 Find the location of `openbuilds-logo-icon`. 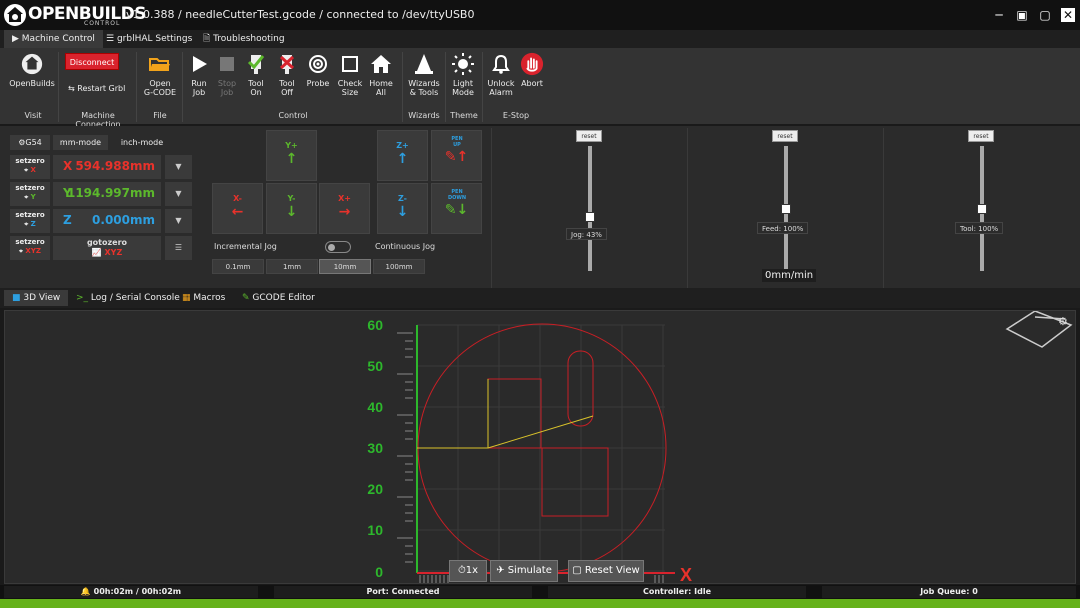

openbuilds-logo-icon is located at coordinates (15, 15).